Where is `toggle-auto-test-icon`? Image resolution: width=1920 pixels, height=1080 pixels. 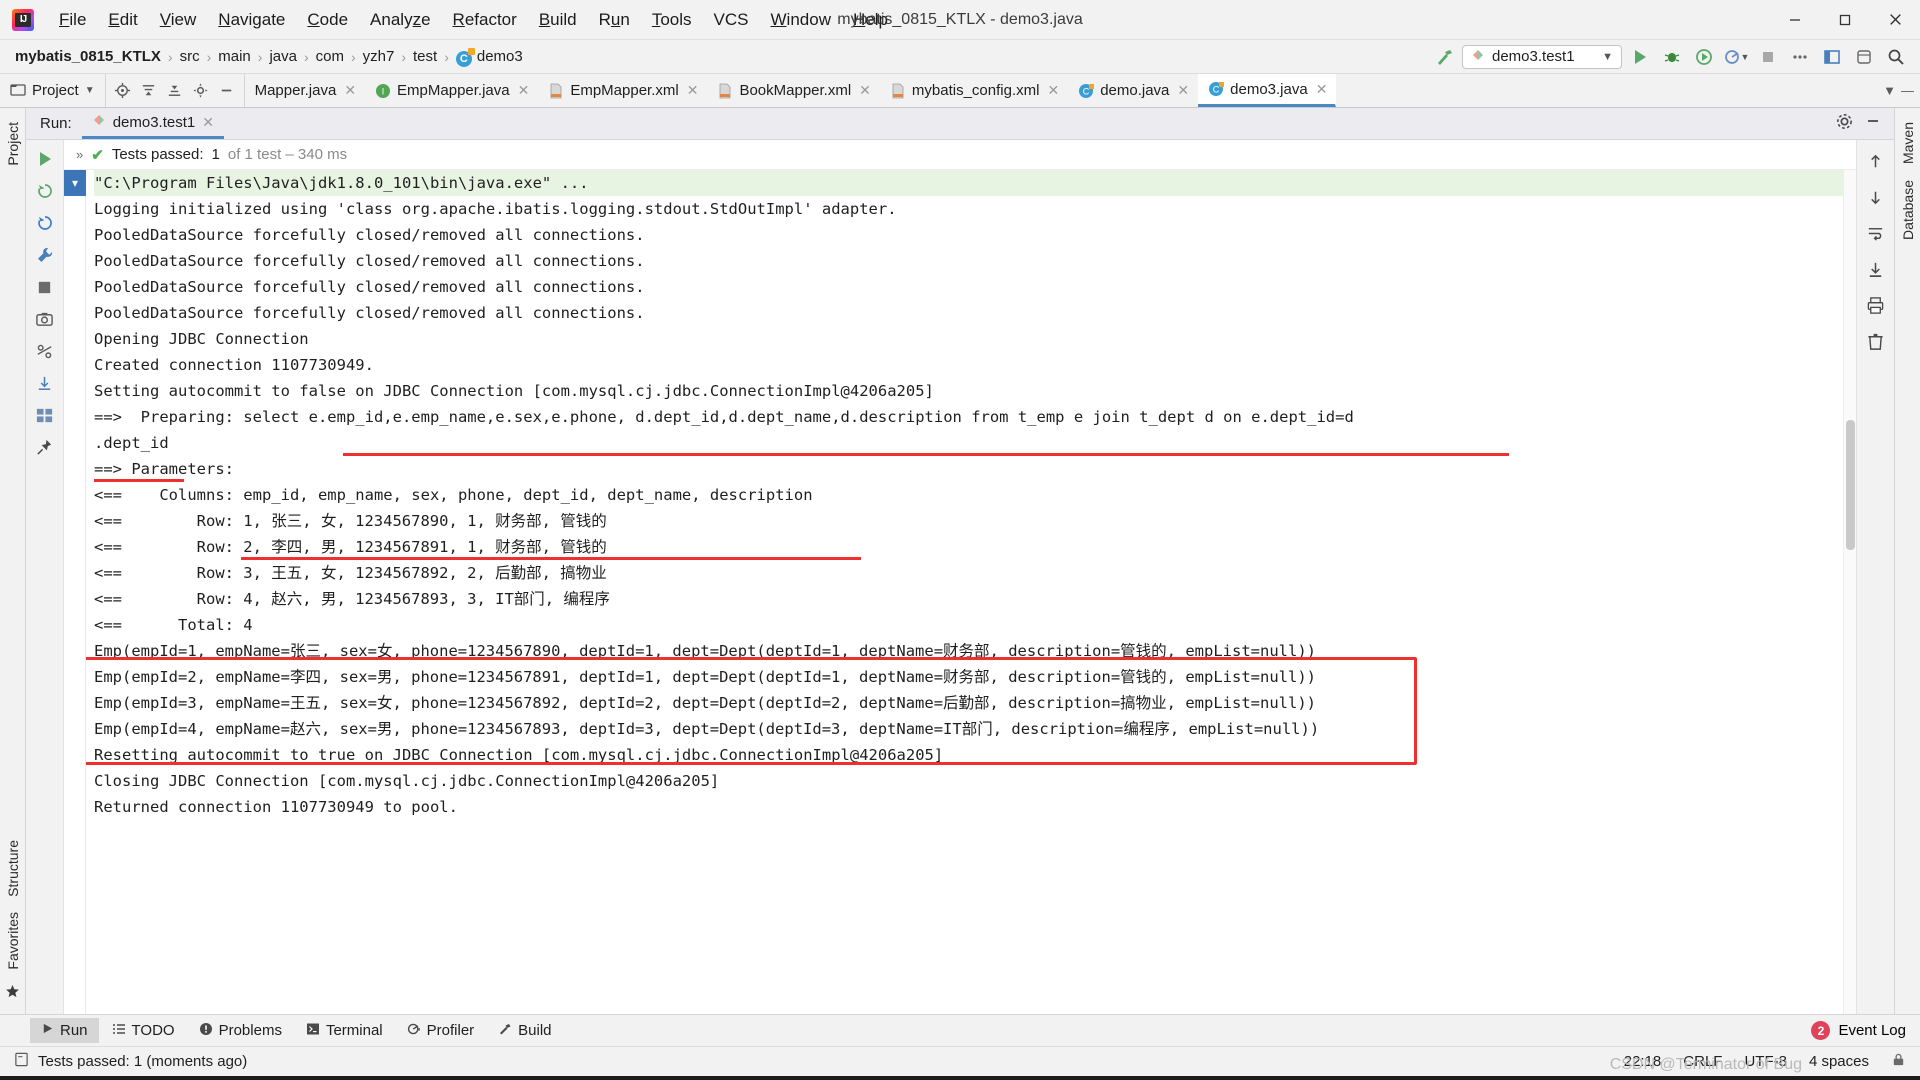 toggle-auto-test-icon is located at coordinates (45, 223).